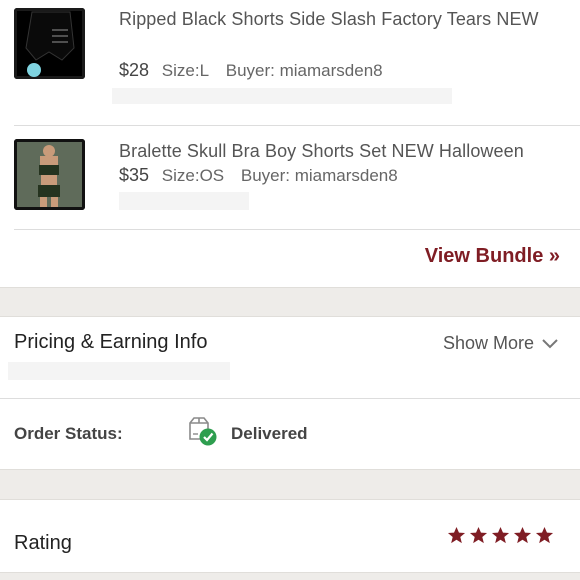 This screenshot has width=580, height=580. What do you see at coordinates (492, 256) in the screenshot?
I see `view-bundle-link: View Bundle »` at bounding box center [492, 256].